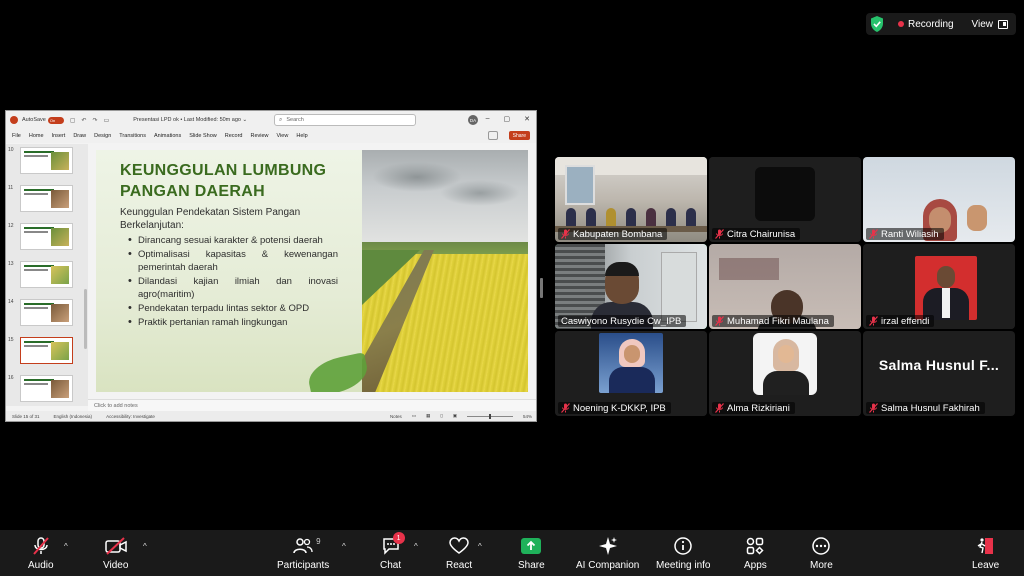  I want to click on undo-icon: ↶, so click(84, 120).